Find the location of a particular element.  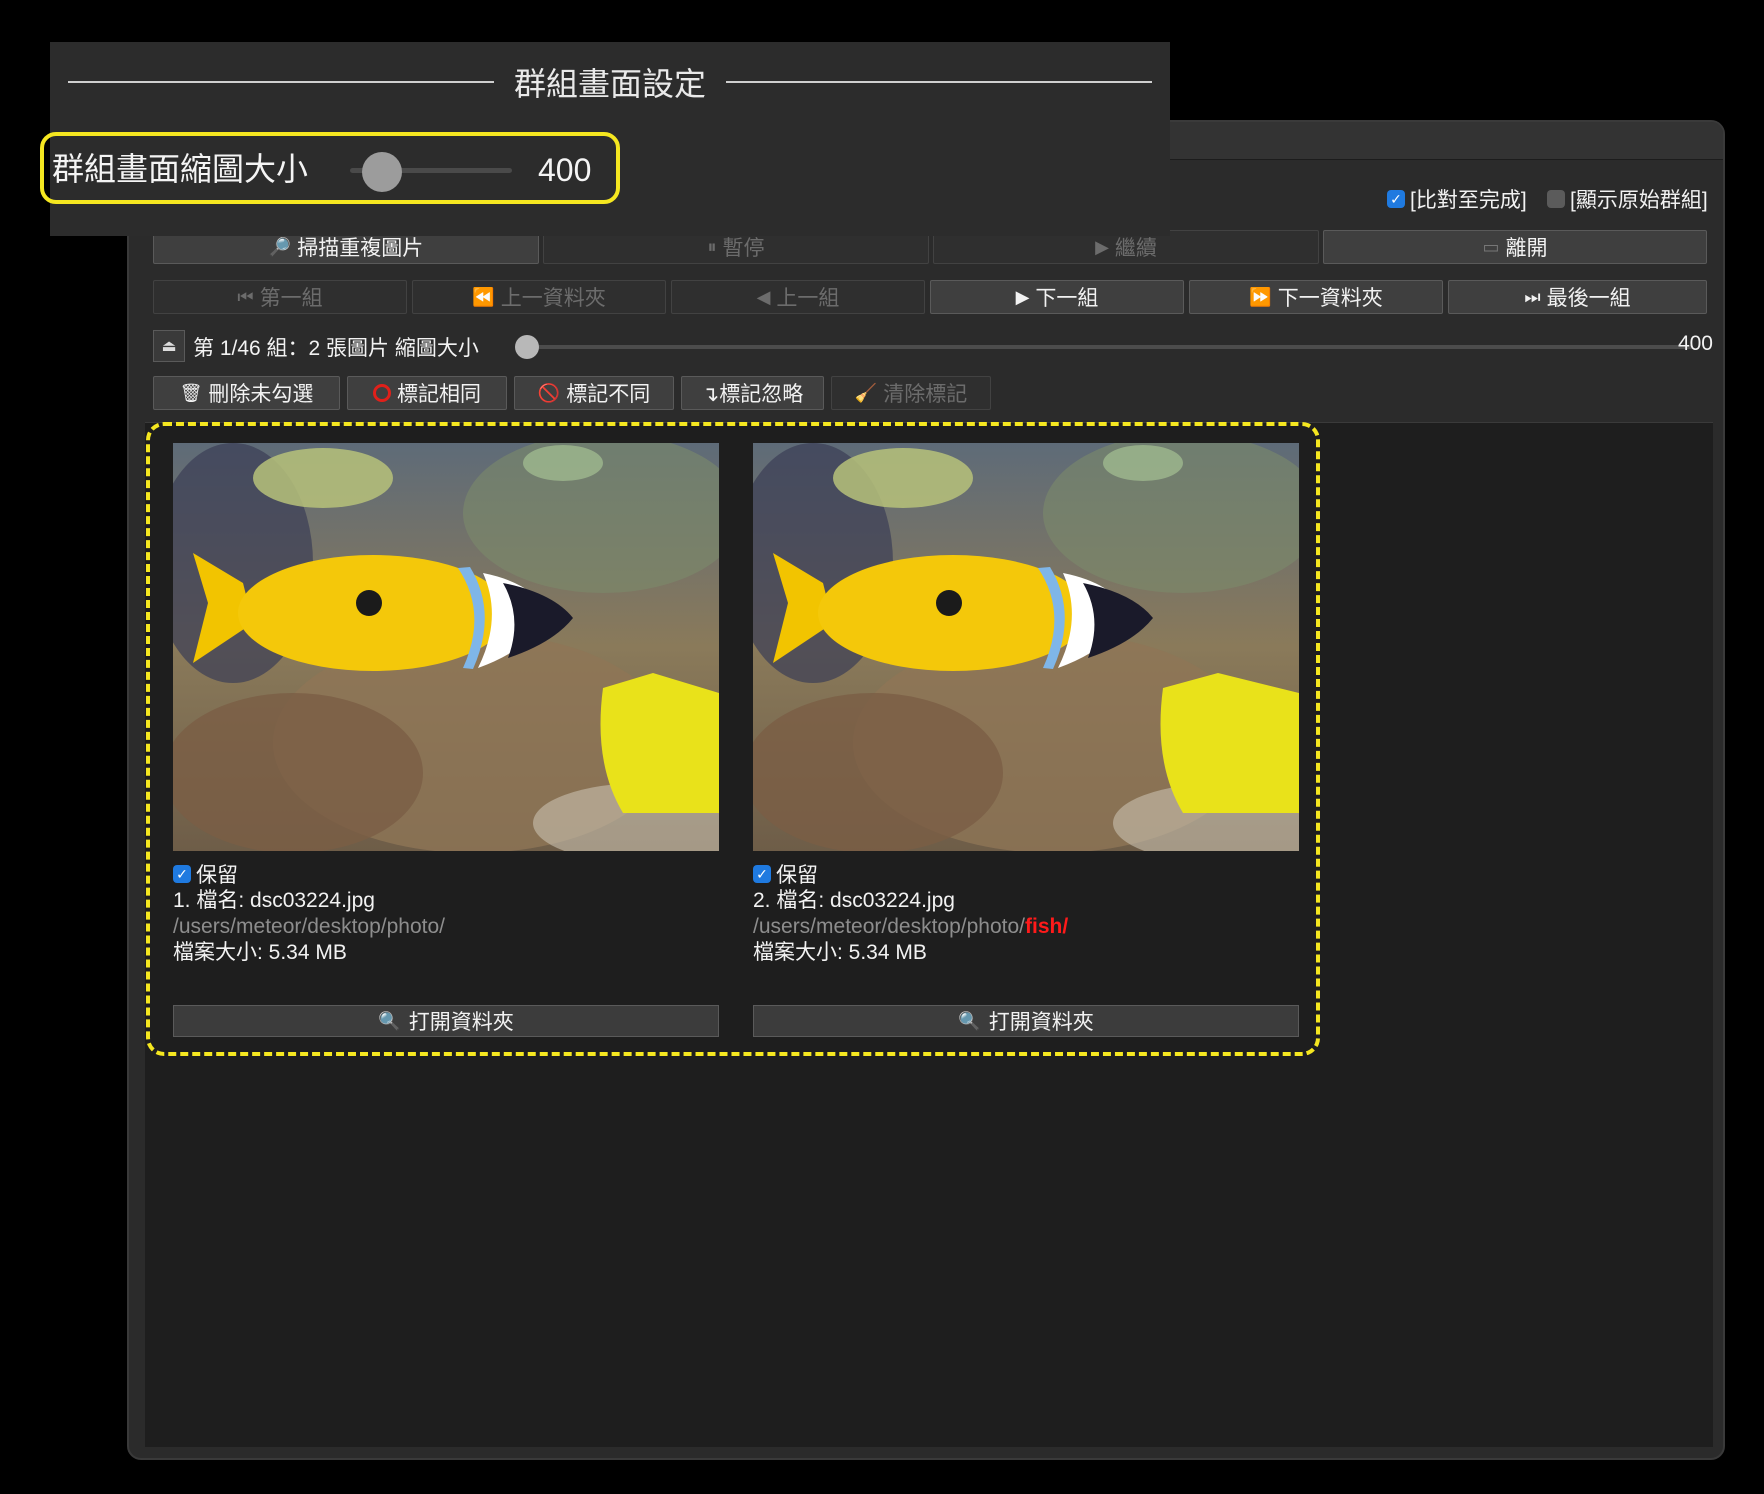

eject-icon: ⏏ is located at coordinates (169, 346).